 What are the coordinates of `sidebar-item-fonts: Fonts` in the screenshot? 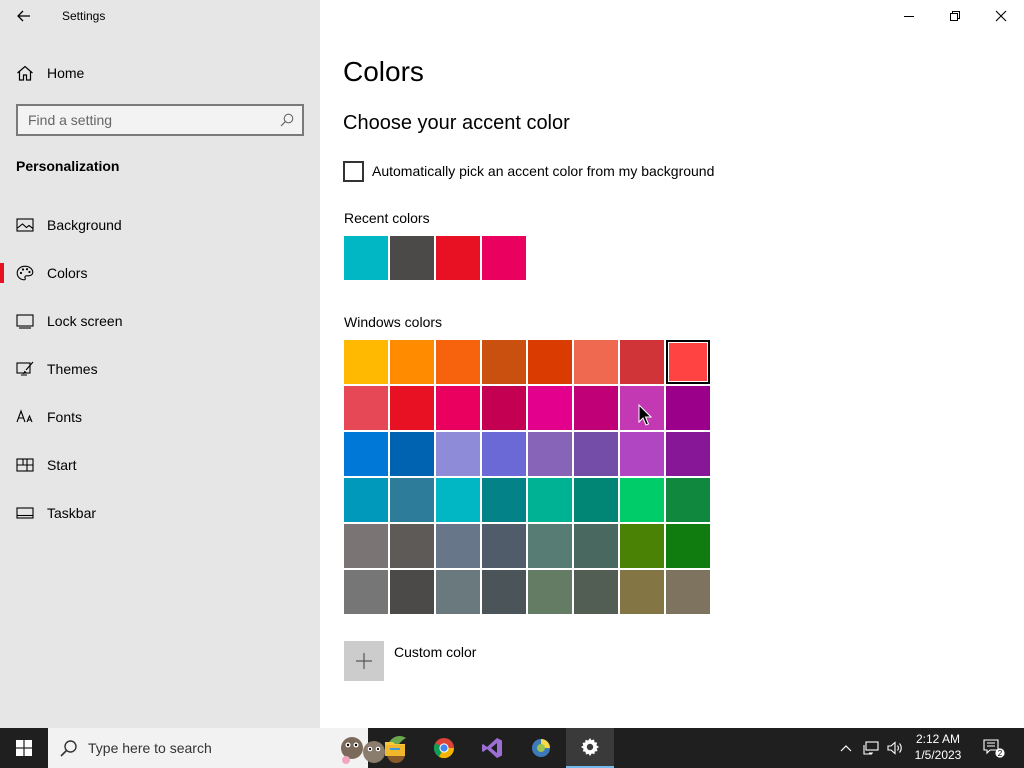 It's located at (160, 424).